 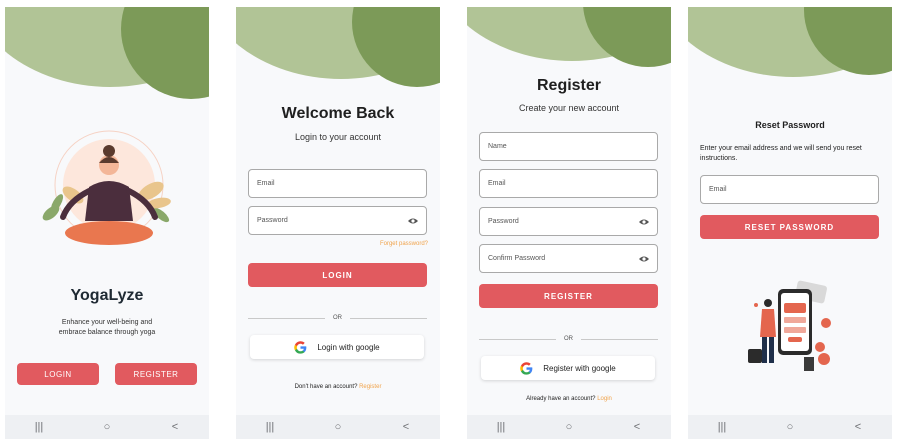 What do you see at coordinates (579, 368) in the screenshot?
I see `google-label: Register with google` at bounding box center [579, 368].